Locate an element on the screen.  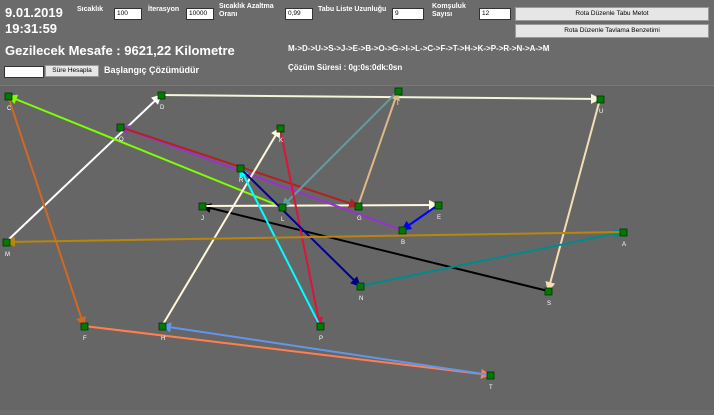
route-edge-J-E is located at coordinates (320, 205).